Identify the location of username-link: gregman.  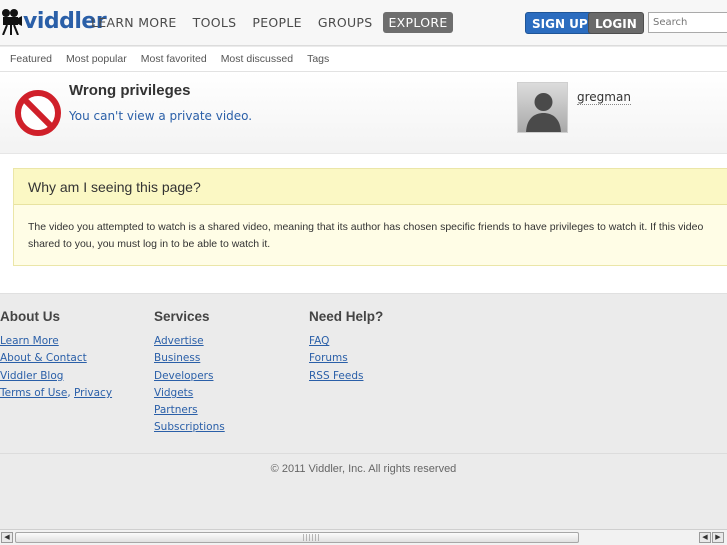
(604, 97).